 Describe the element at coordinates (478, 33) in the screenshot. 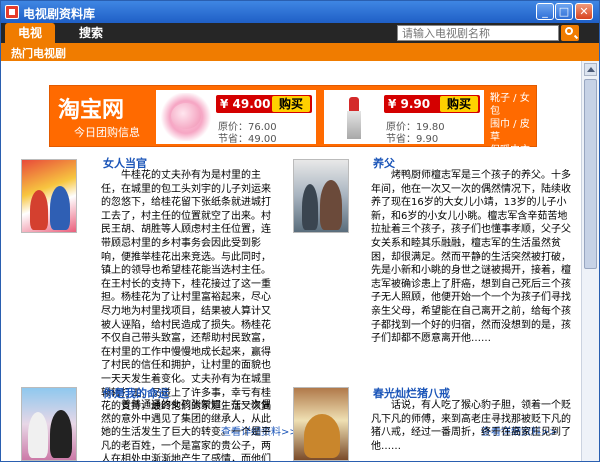

I see `search-input` at that location.